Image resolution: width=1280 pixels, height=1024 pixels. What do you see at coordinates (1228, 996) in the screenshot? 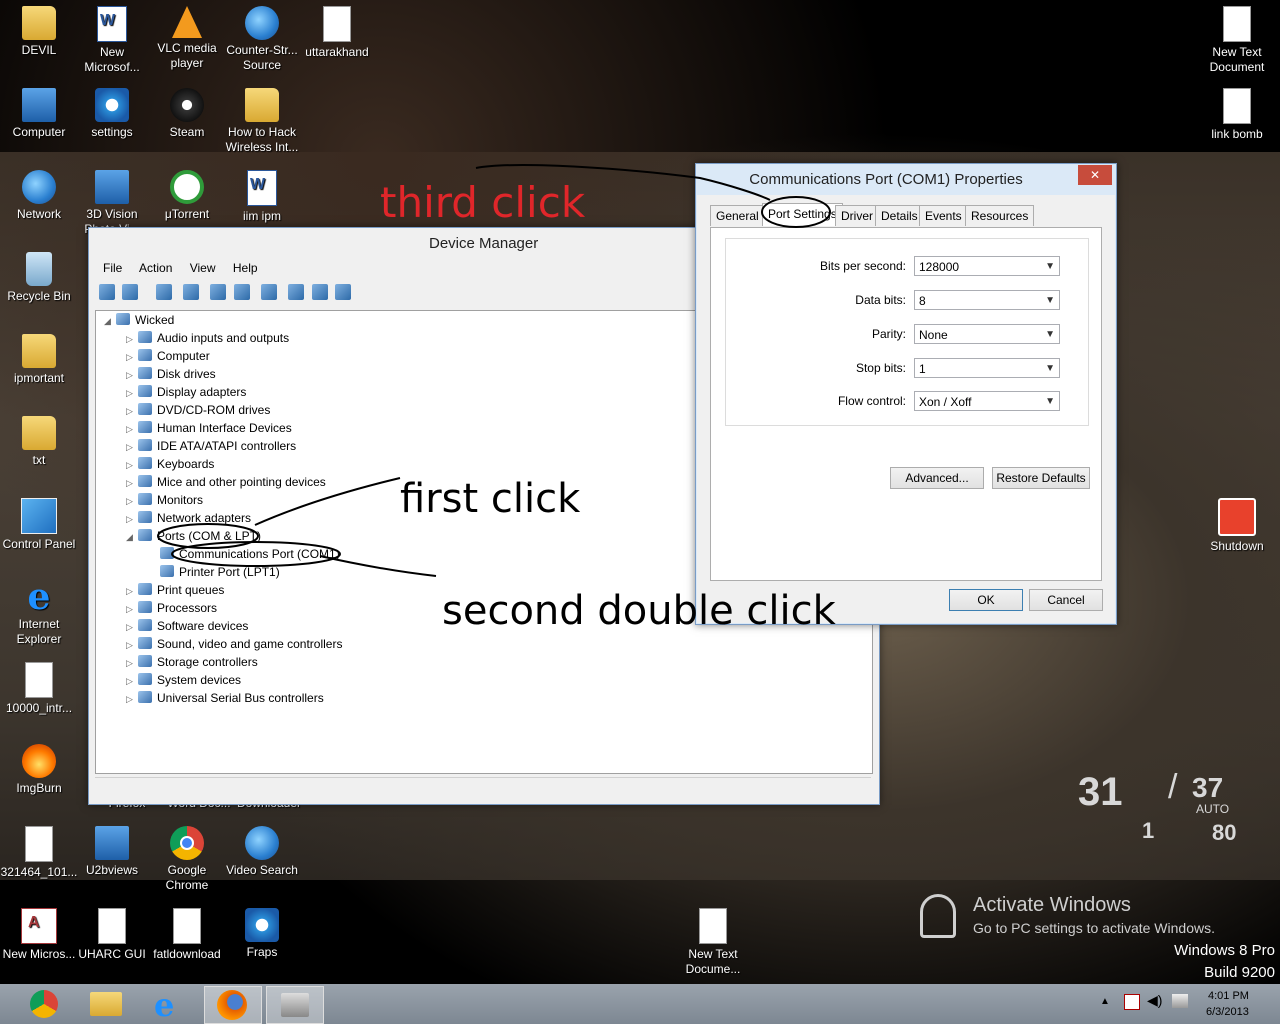
I see `clock-time: 4:01 PM` at bounding box center [1228, 996].